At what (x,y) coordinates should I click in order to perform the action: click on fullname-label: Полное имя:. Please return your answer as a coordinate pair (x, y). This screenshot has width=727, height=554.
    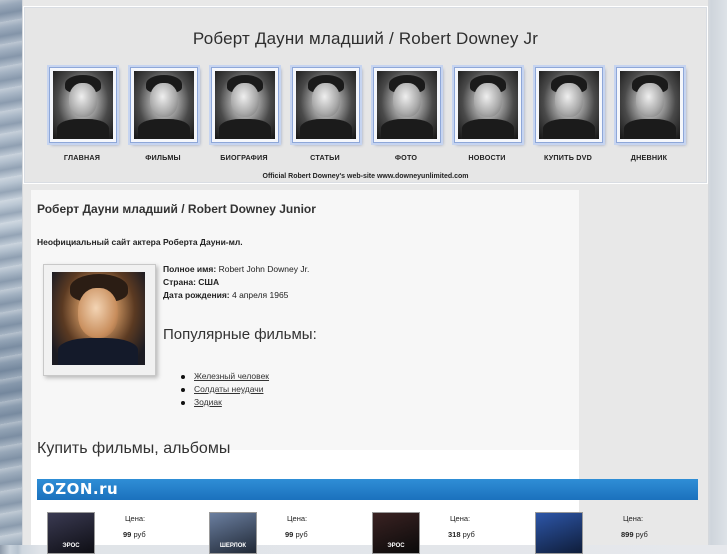
    Looking at the image, I should click on (190, 269).